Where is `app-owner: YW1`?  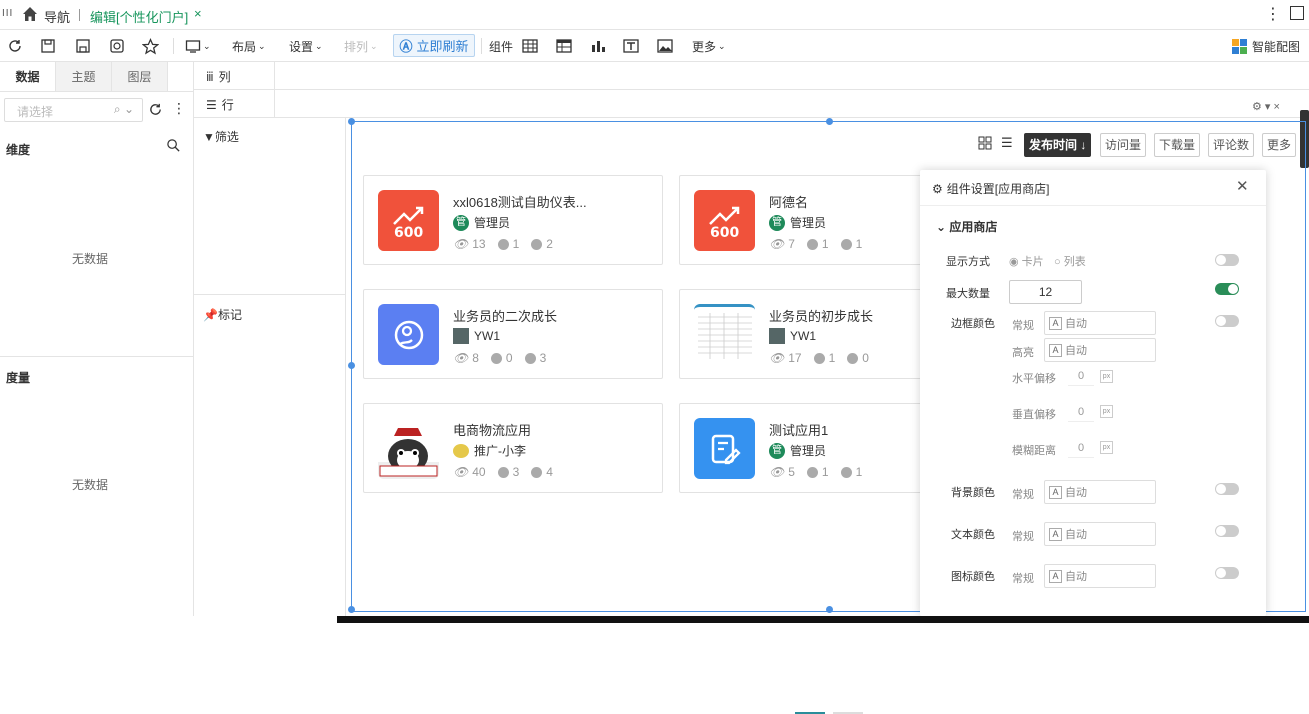 app-owner: YW1 is located at coordinates (476, 336).